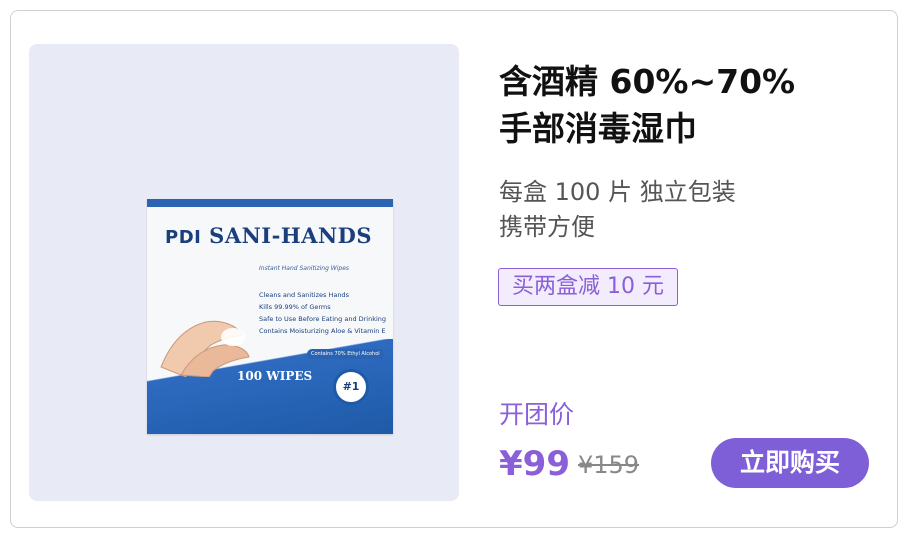  Describe the element at coordinates (647, 81) in the screenshot. I see `title-line: 含酒精 60%~70%` at that location.